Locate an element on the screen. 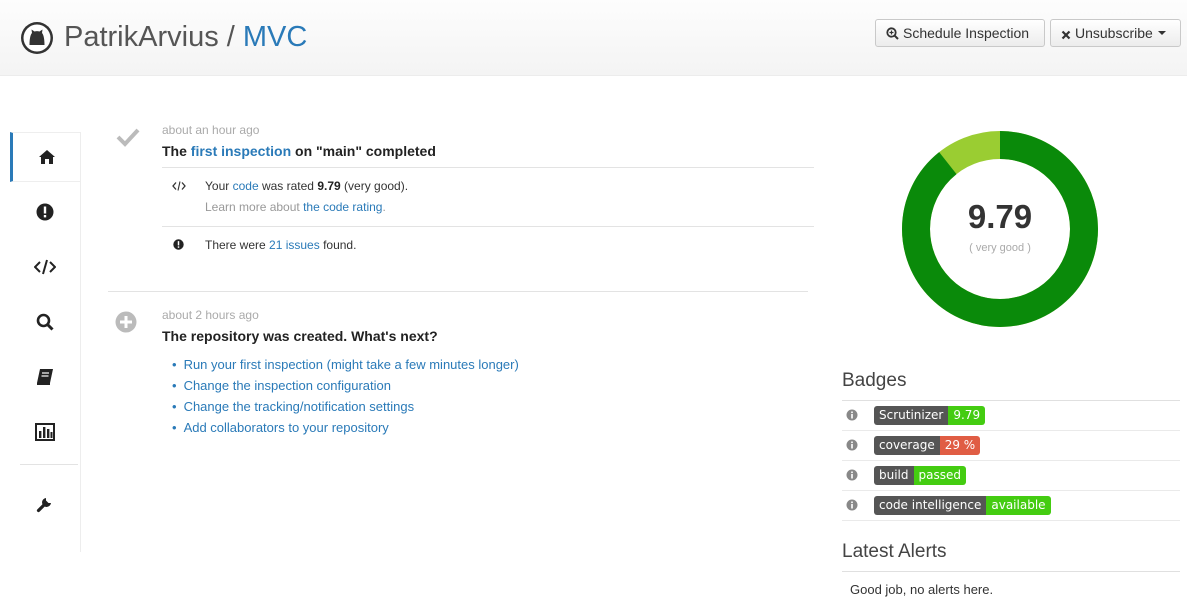 The image size is (1187, 610). rating-score: 9.79 is located at coordinates (329, 186).